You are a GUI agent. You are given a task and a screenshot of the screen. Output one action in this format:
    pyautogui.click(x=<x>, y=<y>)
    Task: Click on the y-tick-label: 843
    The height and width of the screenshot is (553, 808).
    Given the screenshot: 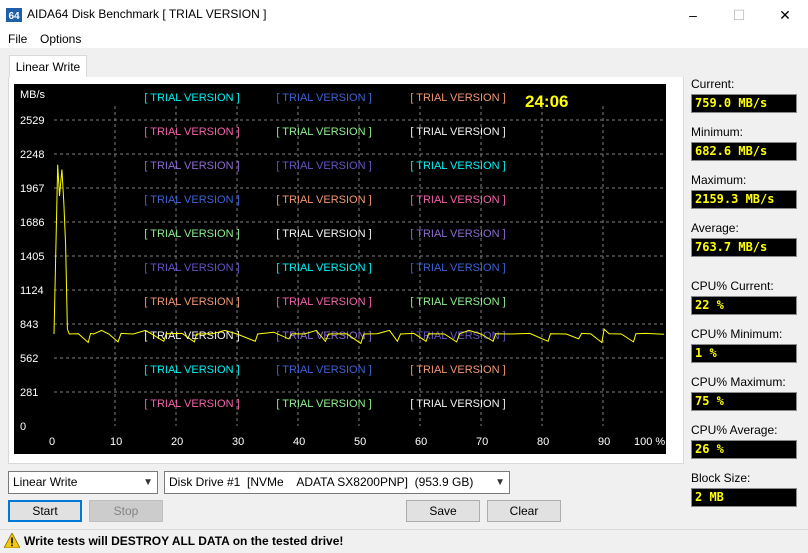 What is the action you would take?
    pyautogui.click(x=29, y=325)
    